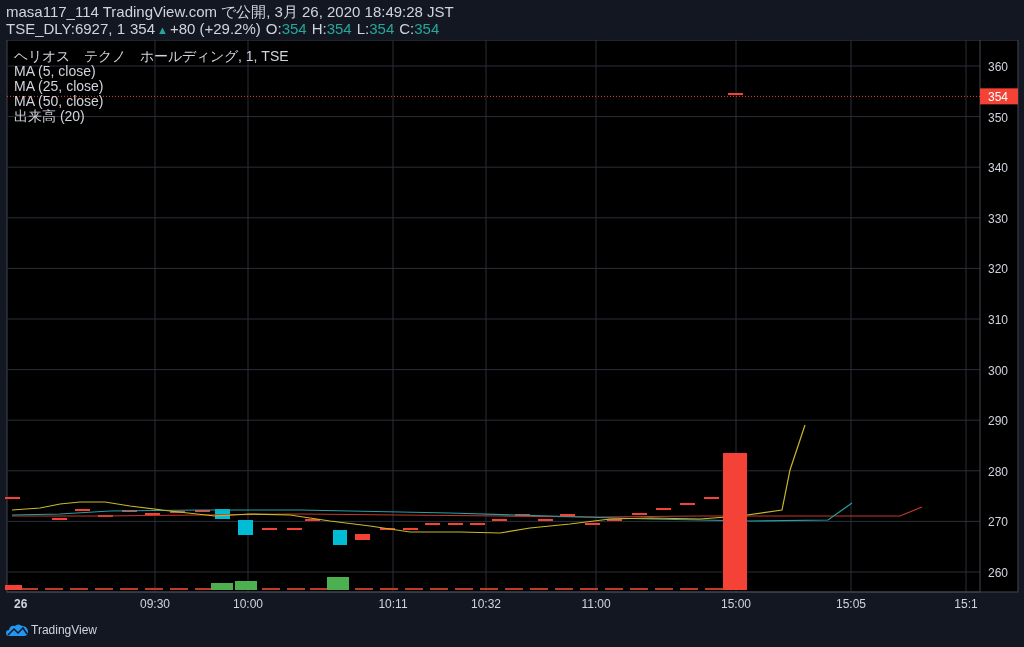 Image resolution: width=1024 pixels, height=647 pixels. What do you see at coordinates (363, 28) in the screenshot?
I see `ohlc-label: L:` at bounding box center [363, 28].